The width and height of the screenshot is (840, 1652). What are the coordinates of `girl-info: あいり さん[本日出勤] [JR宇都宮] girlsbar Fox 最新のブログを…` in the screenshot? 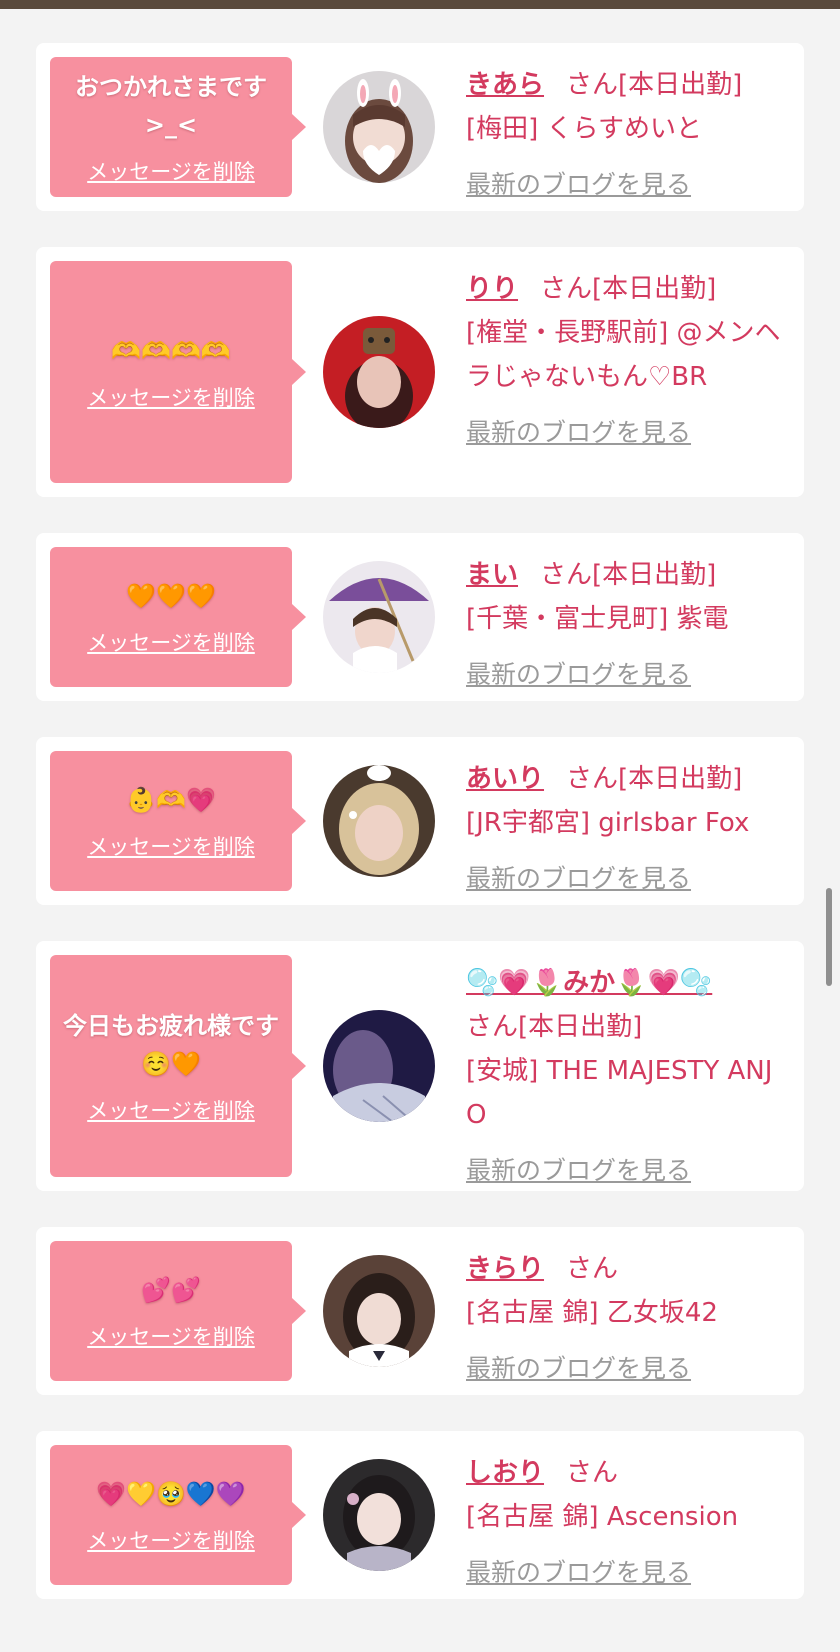 It's located at (628, 822).